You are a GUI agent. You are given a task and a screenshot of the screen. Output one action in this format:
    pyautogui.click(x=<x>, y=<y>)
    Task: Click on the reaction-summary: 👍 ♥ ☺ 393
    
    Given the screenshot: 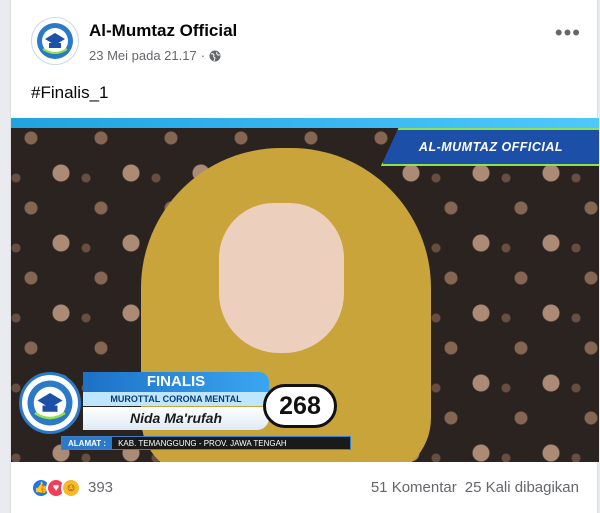 What is the action you would take?
    pyautogui.click(x=72, y=487)
    